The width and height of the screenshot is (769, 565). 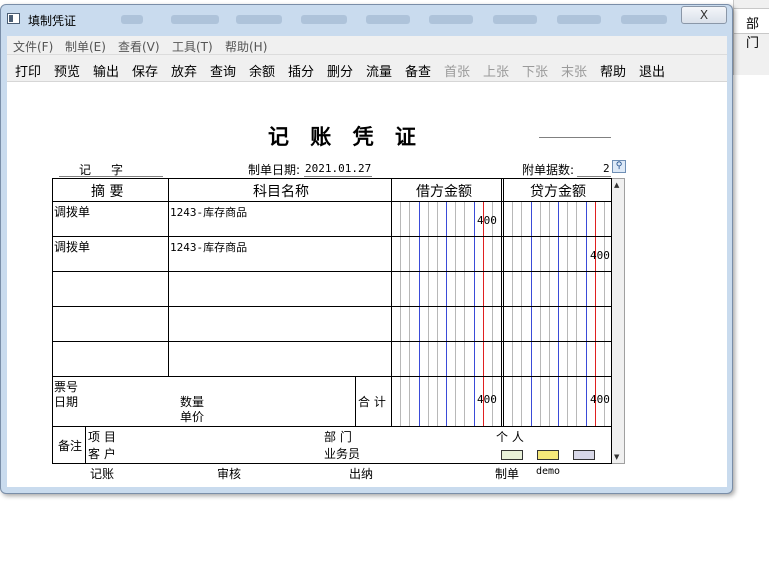 What do you see at coordinates (367, 45) in the screenshot?
I see `menu-bar: 文件(F) 制单(E) 查看(V) 工具(T) 帮助(H)` at bounding box center [367, 45].